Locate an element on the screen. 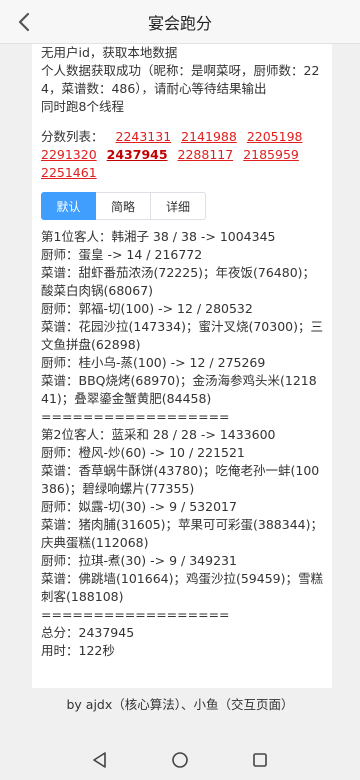 The image size is (360, 780). chef-line: 厨师：蛋皇 -> 14 / 216772 is located at coordinates (122, 254).